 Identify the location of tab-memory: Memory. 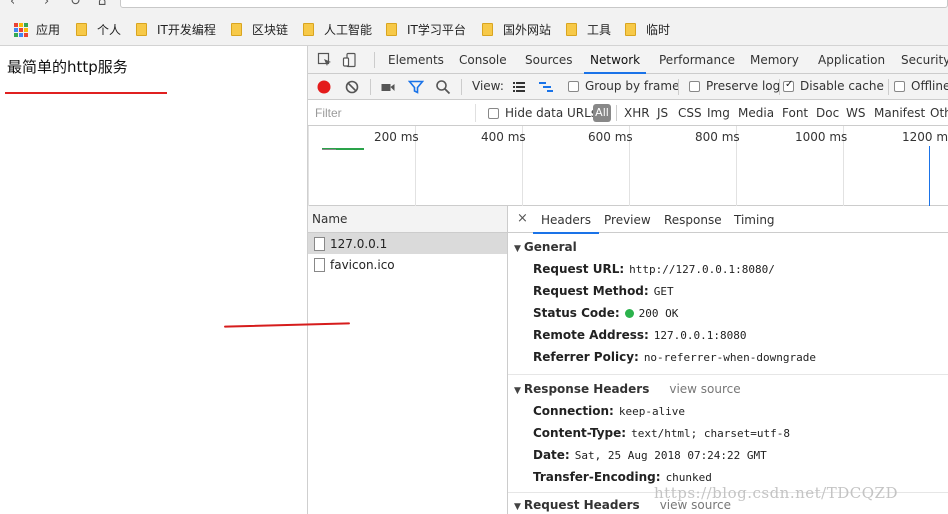
(774, 60).